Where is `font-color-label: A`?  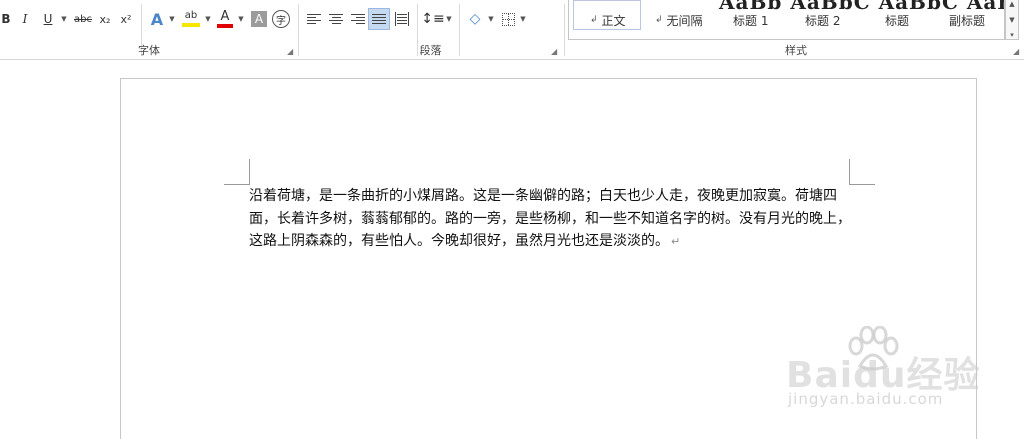 font-color-label: A is located at coordinates (225, 16).